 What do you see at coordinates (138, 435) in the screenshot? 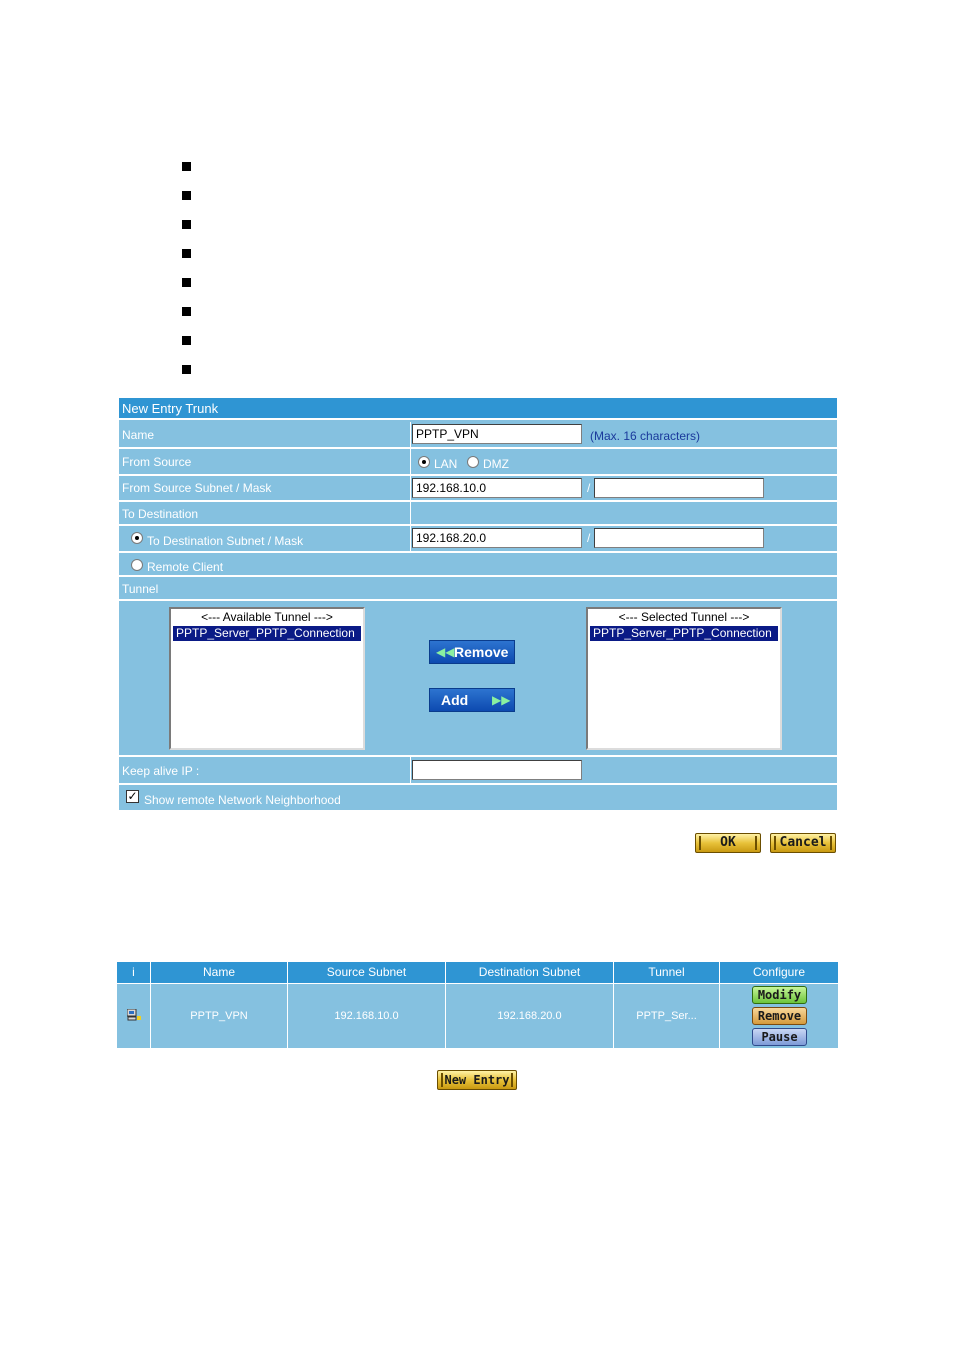
I see `name-label: Name` at bounding box center [138, 435].